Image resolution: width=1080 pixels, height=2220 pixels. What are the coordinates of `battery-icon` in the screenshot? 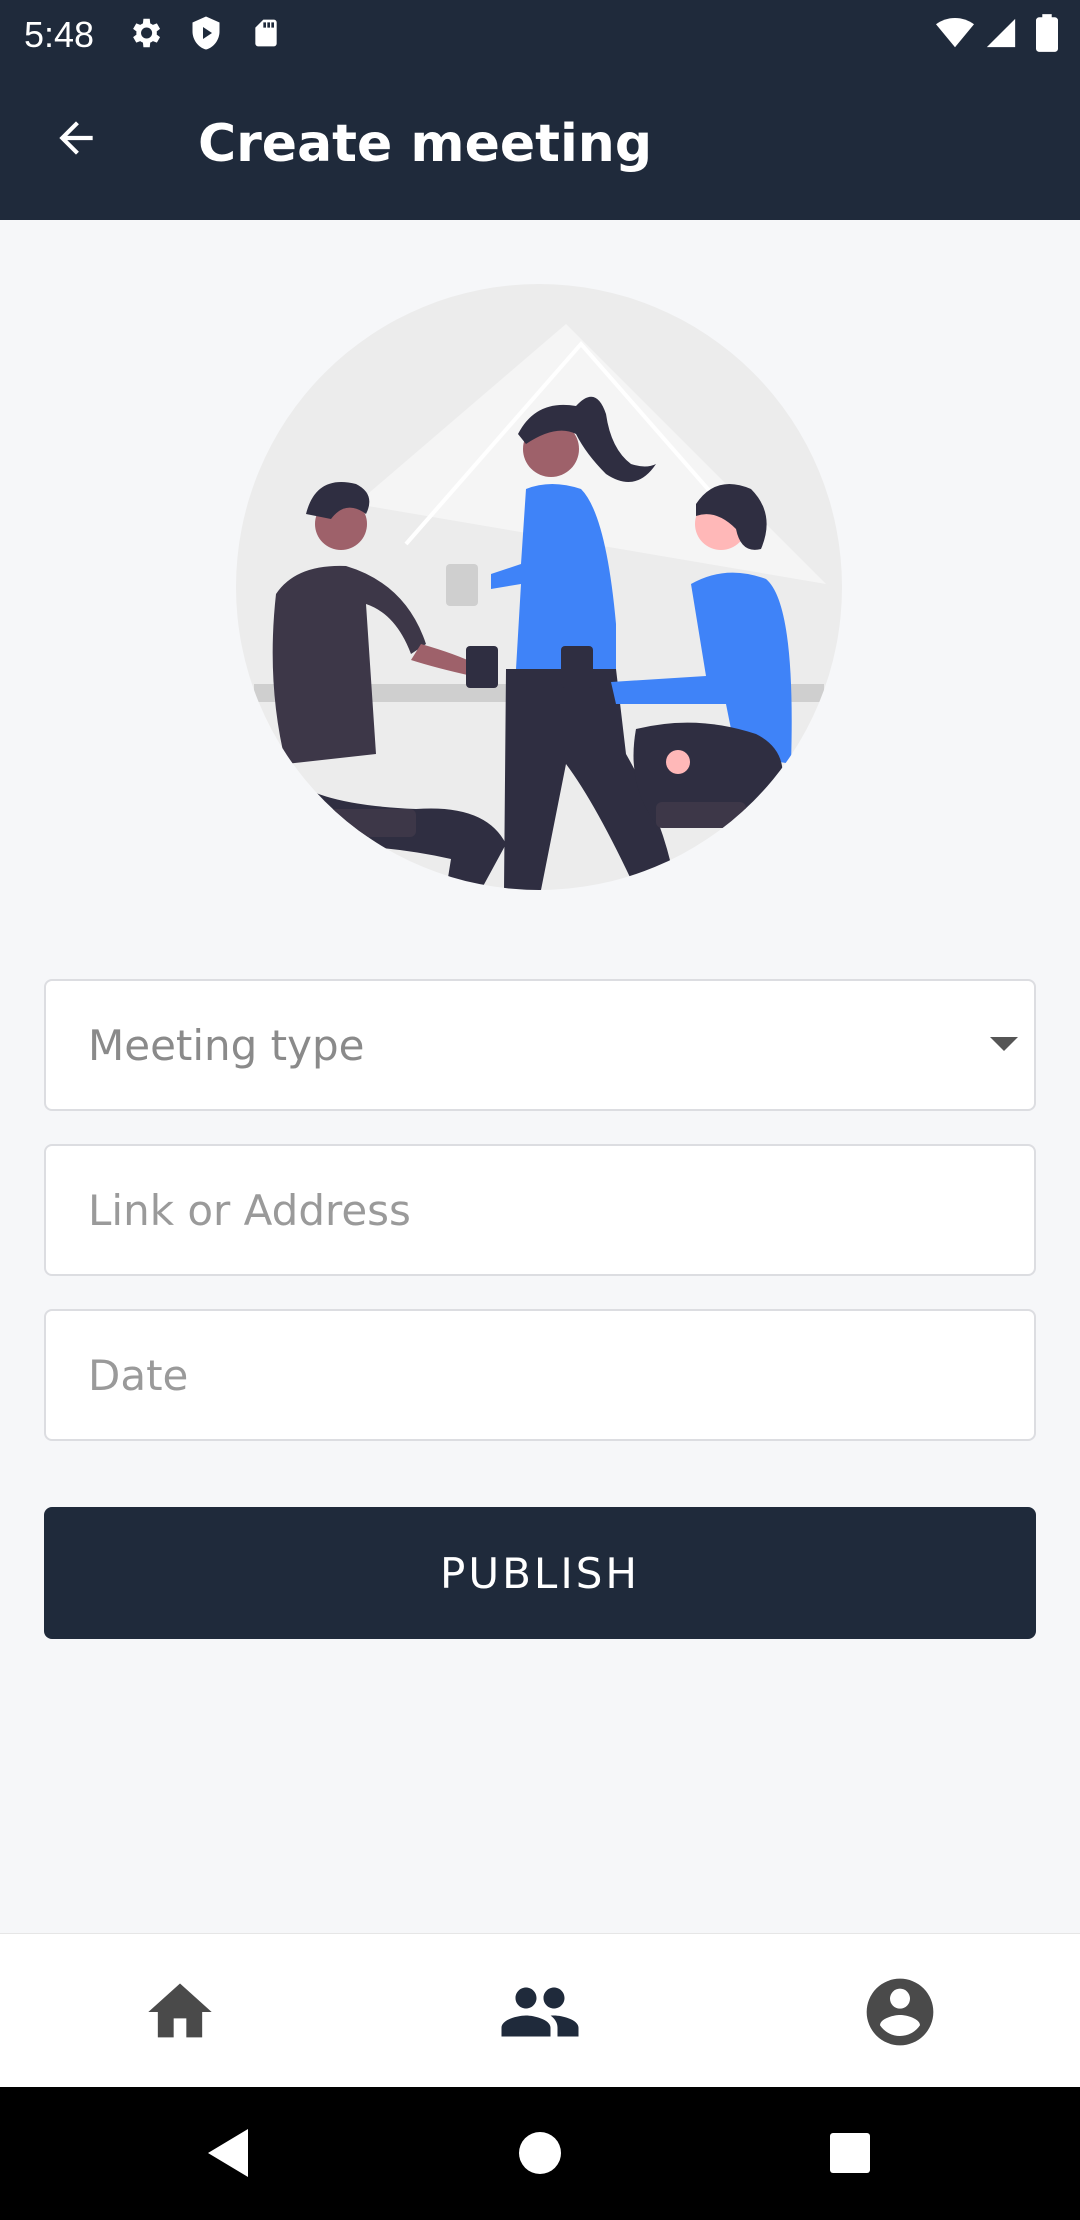 It's located at (1047, 35).